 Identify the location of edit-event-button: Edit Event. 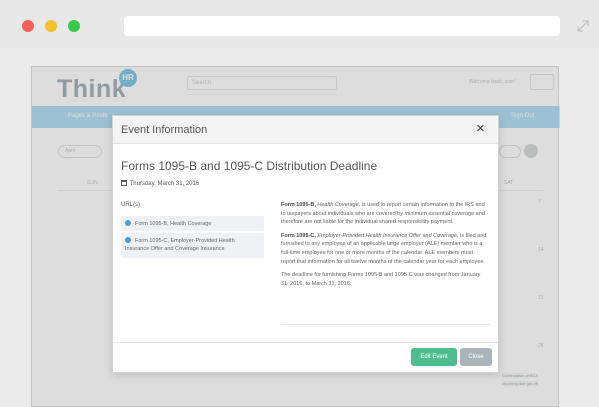
(434, 357).